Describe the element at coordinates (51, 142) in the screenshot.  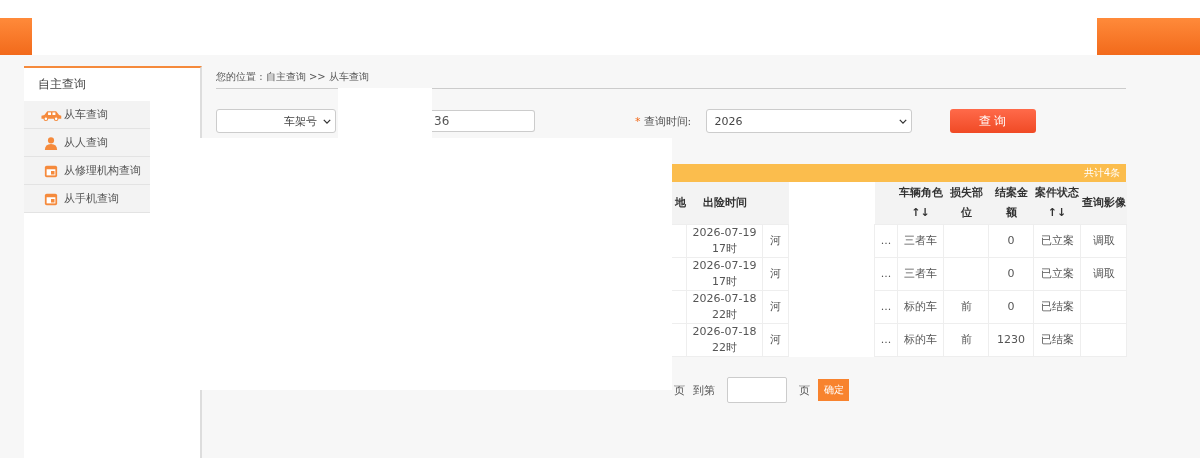
I see `person-icon` at that location.